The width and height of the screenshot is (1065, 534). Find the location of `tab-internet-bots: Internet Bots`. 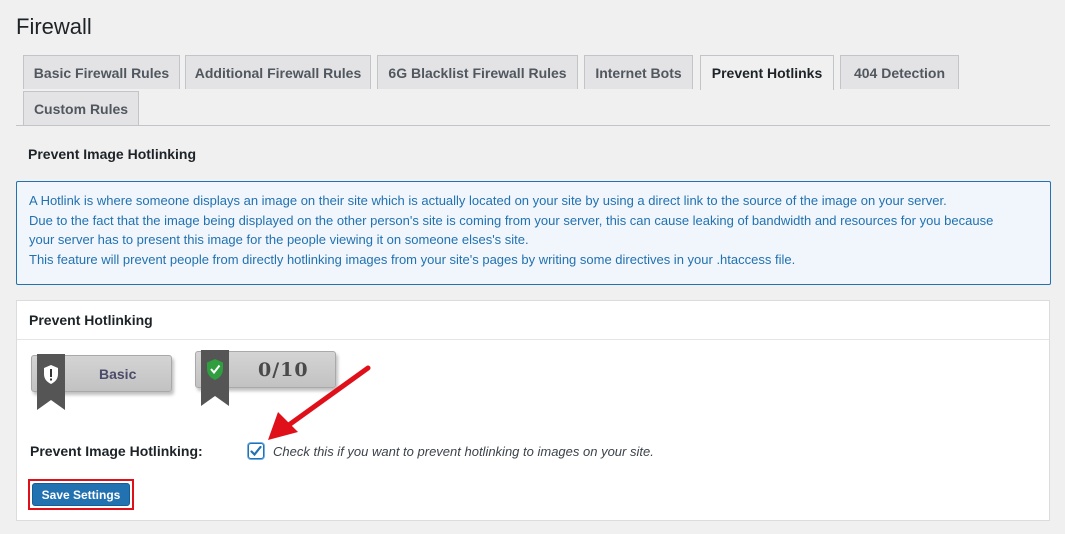

tab-internet-bots: Internet Bots is located at coordinates (638, 72).